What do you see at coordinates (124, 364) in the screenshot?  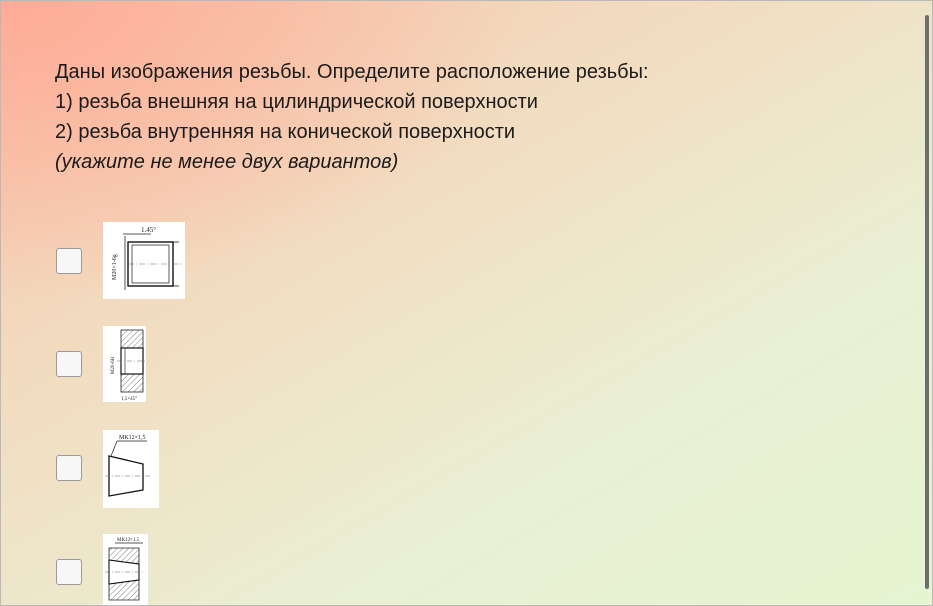 I see `option-2-thread-drawing: M20-6H 1,5×45°` at bounding box center [124, 364].